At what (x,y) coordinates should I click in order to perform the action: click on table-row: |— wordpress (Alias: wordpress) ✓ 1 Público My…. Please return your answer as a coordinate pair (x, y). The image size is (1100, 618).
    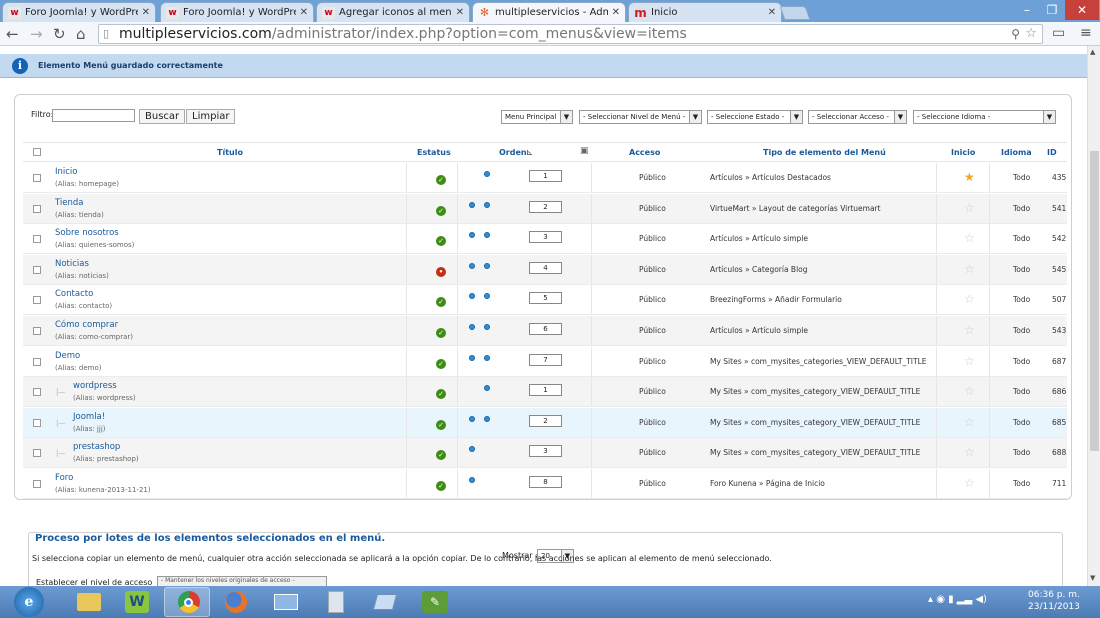
    Looking at the image, I should click on (545, 392).